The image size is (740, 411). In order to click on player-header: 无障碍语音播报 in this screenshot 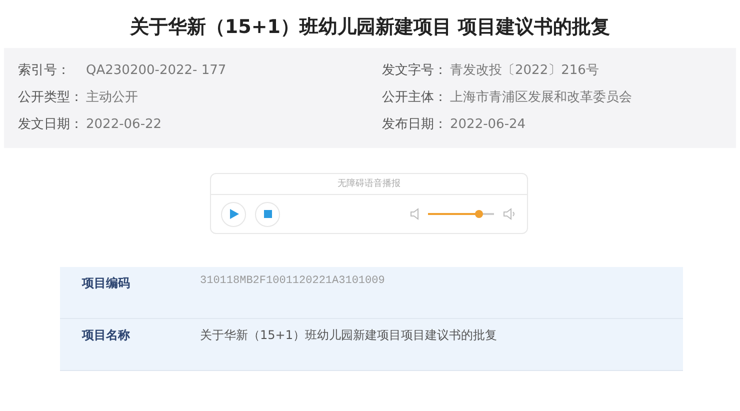, I will do `click(369, 184)`.